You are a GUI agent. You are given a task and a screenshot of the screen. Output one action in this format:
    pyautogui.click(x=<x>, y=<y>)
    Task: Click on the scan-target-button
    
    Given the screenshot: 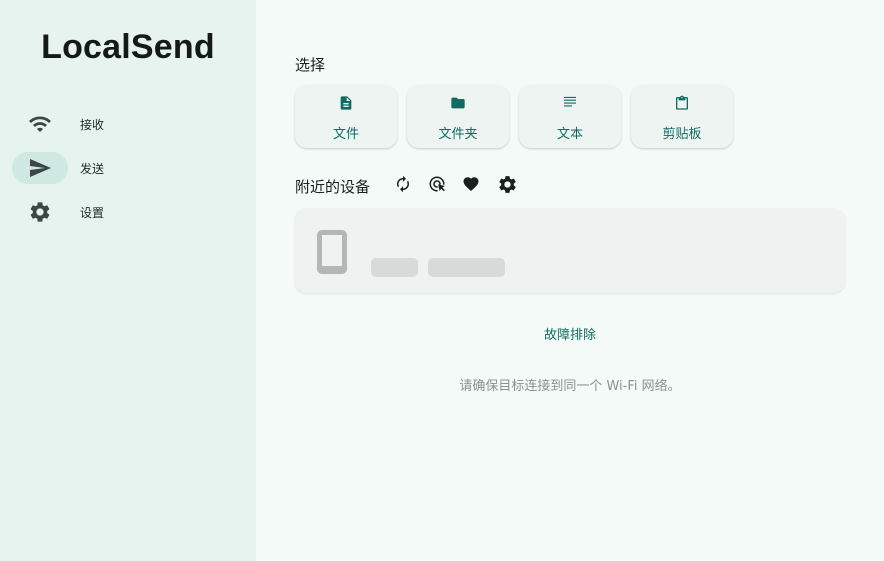 What is the action you would take?
    pyautogui.click(x=437, y=184)
    